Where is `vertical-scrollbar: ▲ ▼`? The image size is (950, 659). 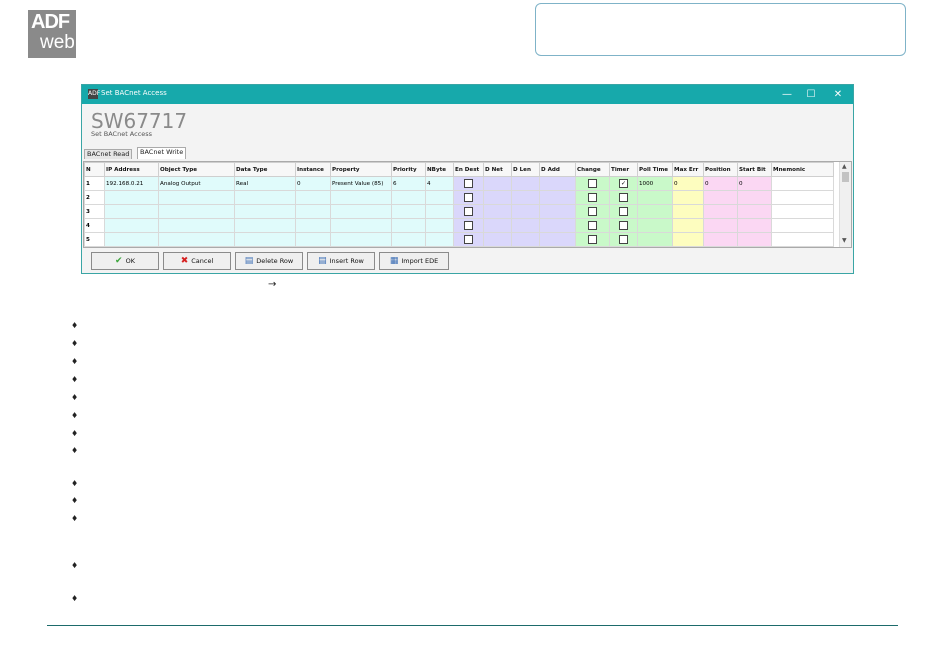 vertical-scrollbar: ▲ ▼ is located at coordinates (845, 204).